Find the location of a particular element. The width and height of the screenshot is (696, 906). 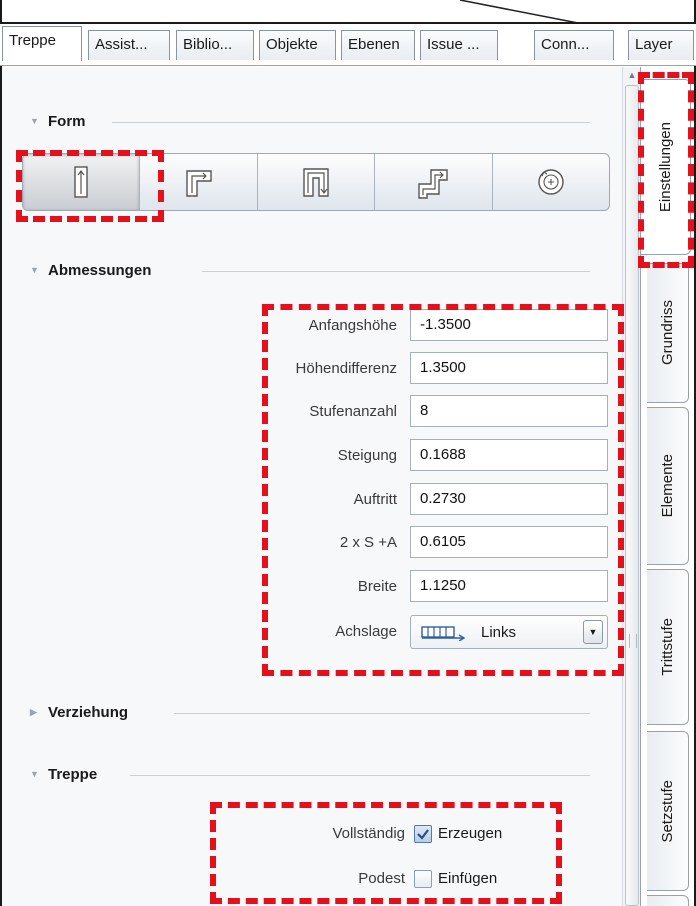

dimension-label: Breite is located at coordinates (377, 586).